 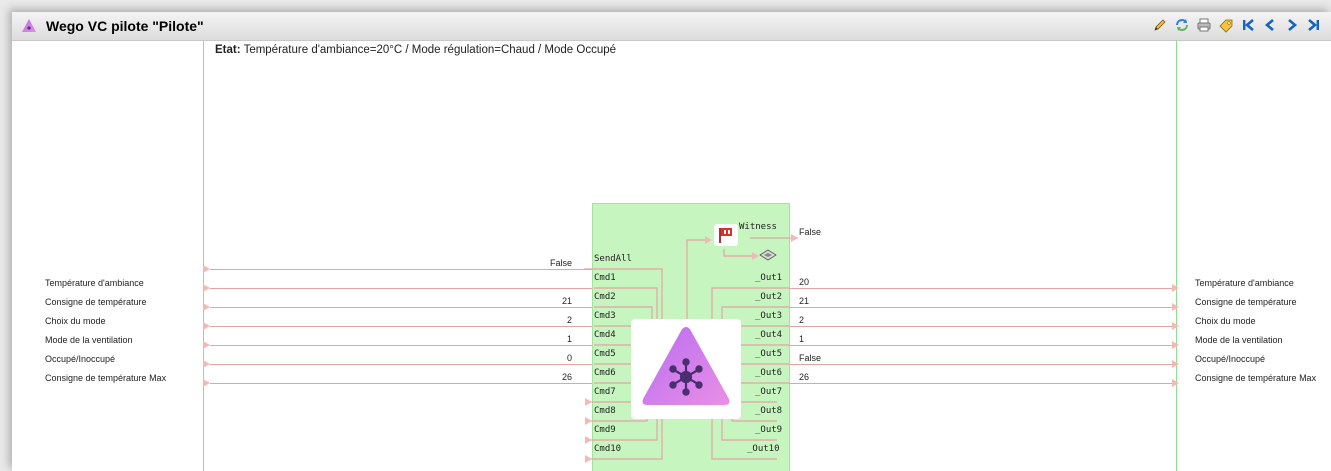 What do you see at coordinates (769, 316) in the screenshot?
I see `pin-out3: _Out3` at bounding box center [769, 316].